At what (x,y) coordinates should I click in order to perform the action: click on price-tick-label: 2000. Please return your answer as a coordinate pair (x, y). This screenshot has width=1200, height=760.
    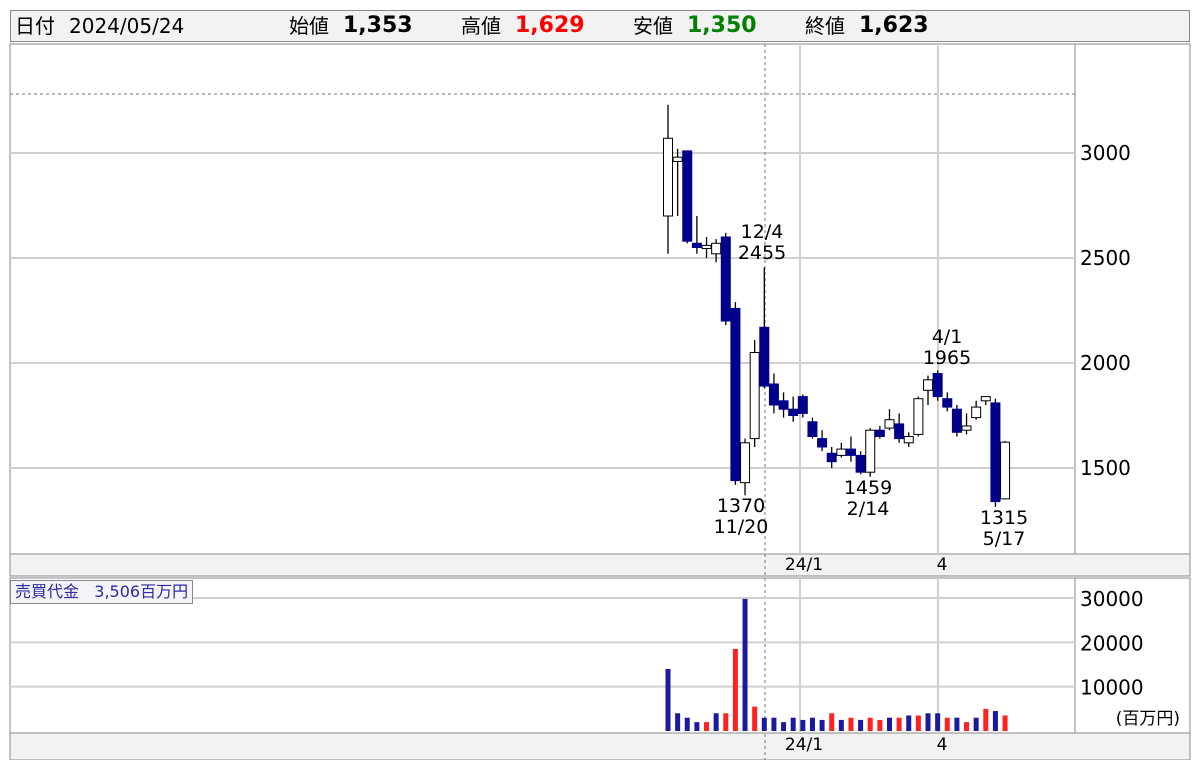
    Looking at the image, I should click on (1105, 363).